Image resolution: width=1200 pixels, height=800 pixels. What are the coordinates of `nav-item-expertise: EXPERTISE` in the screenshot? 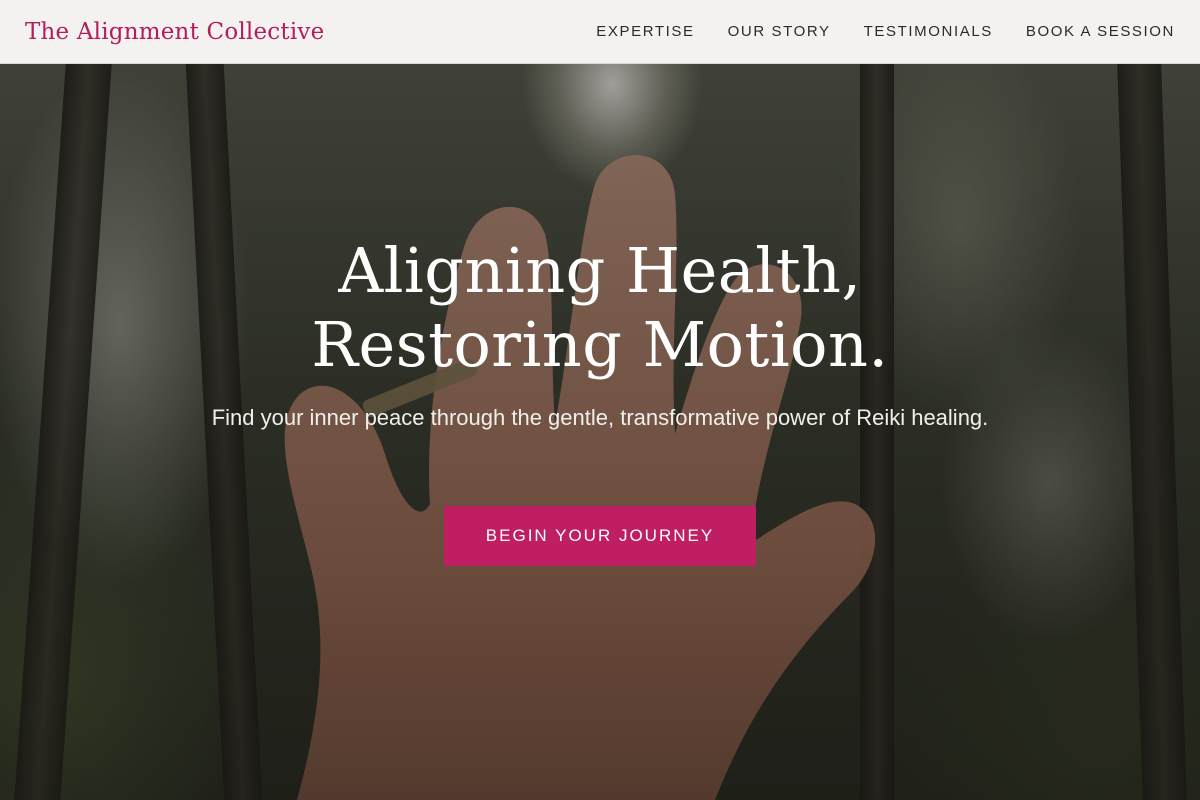 It's located at (645, 31).